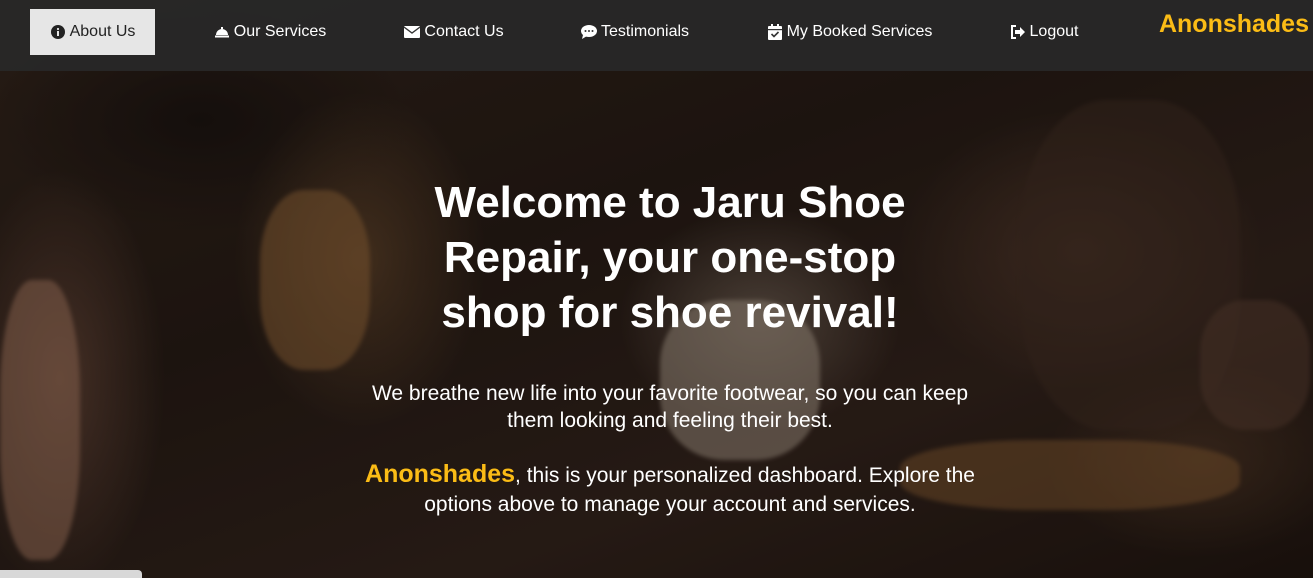  What do you see at coordinates (859, 31) in the screenshot?
I see `nav-my-booked-services-label: My Booked Services` at bounding box center [859, 31].